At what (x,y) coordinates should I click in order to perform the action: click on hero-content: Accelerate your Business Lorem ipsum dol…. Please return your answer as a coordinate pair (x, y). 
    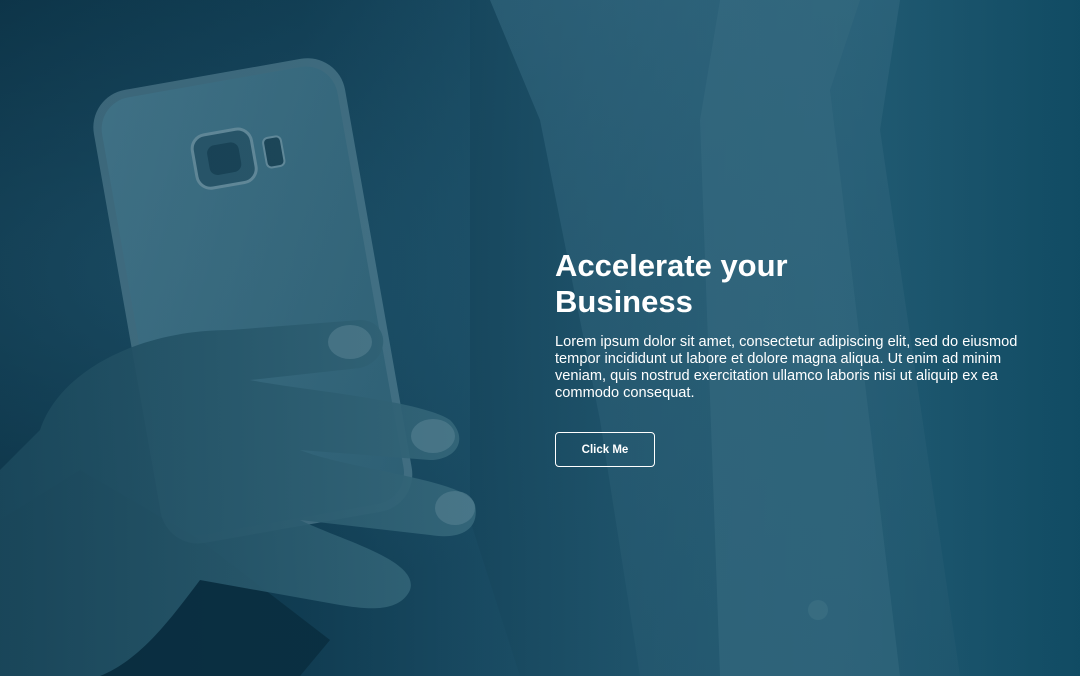
    Looking at the image, I should click on (800, 357).